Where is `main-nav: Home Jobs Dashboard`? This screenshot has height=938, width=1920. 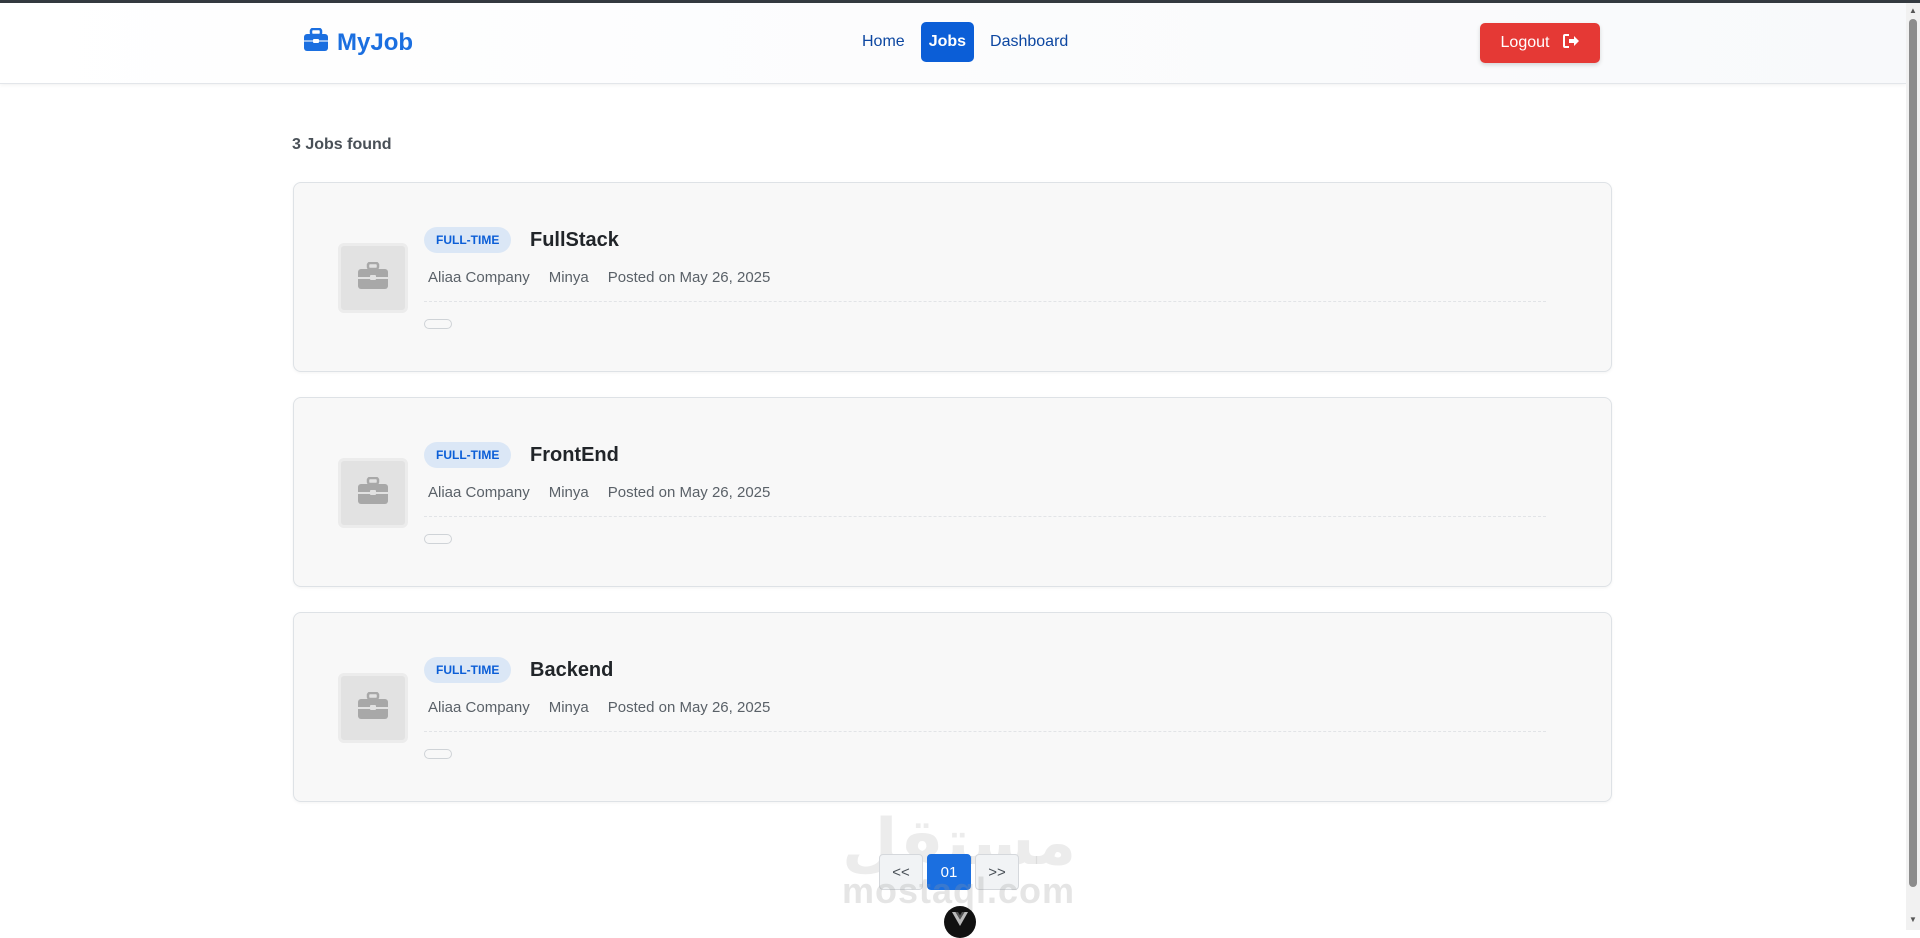
main-nav: Home Jobs Dashboard is located at coordinates (965, 42).